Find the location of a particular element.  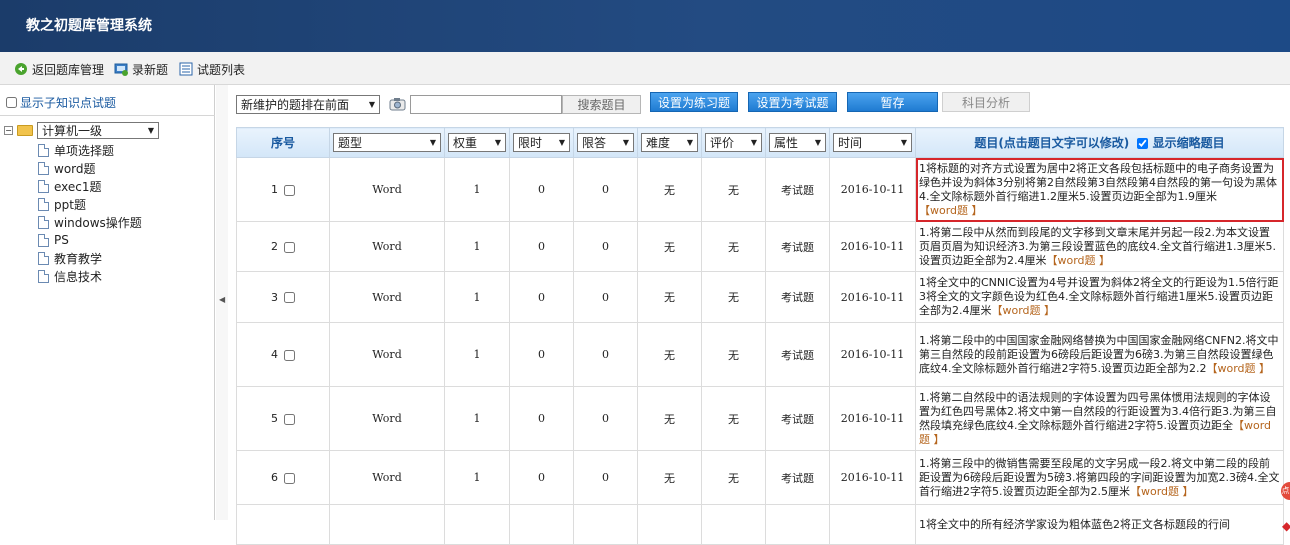

col-weight-header: 权重 ▼ is located at coordinates (477, 142).